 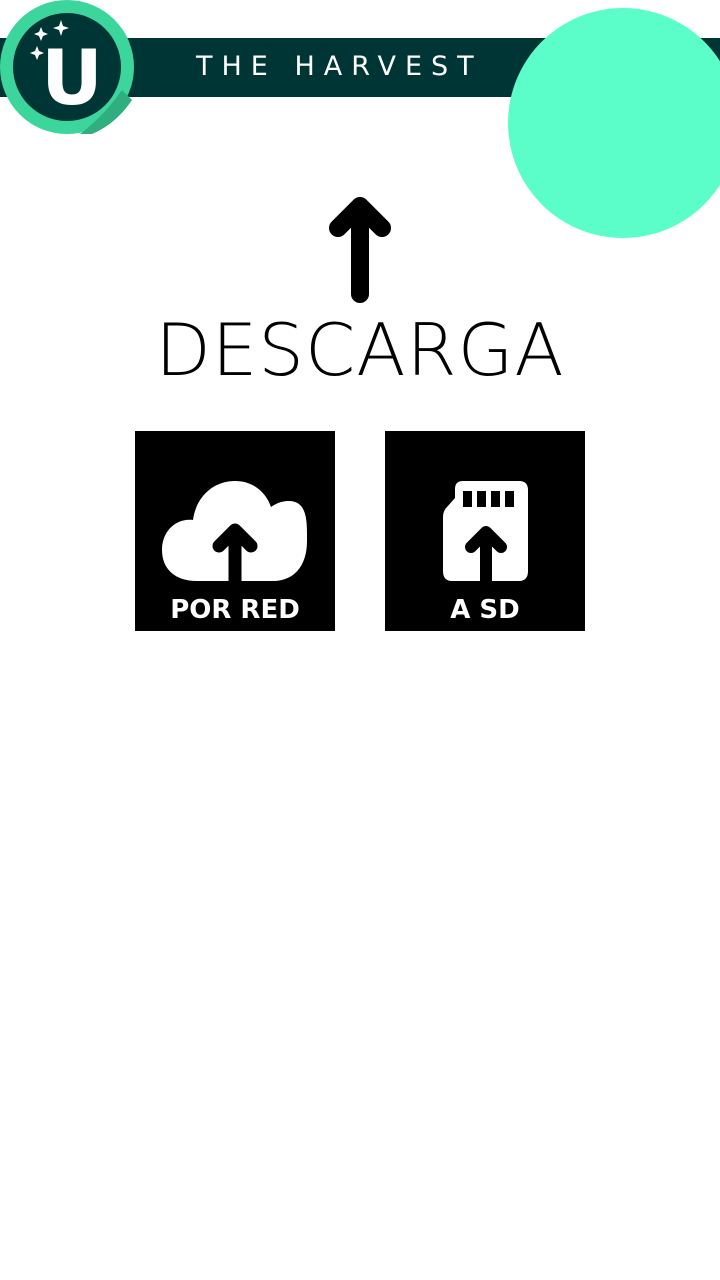 What do you see at coordinates (235, 610) in the screenshot?
I see `download-network-label: POR RED` at bounding box center [235, 610].